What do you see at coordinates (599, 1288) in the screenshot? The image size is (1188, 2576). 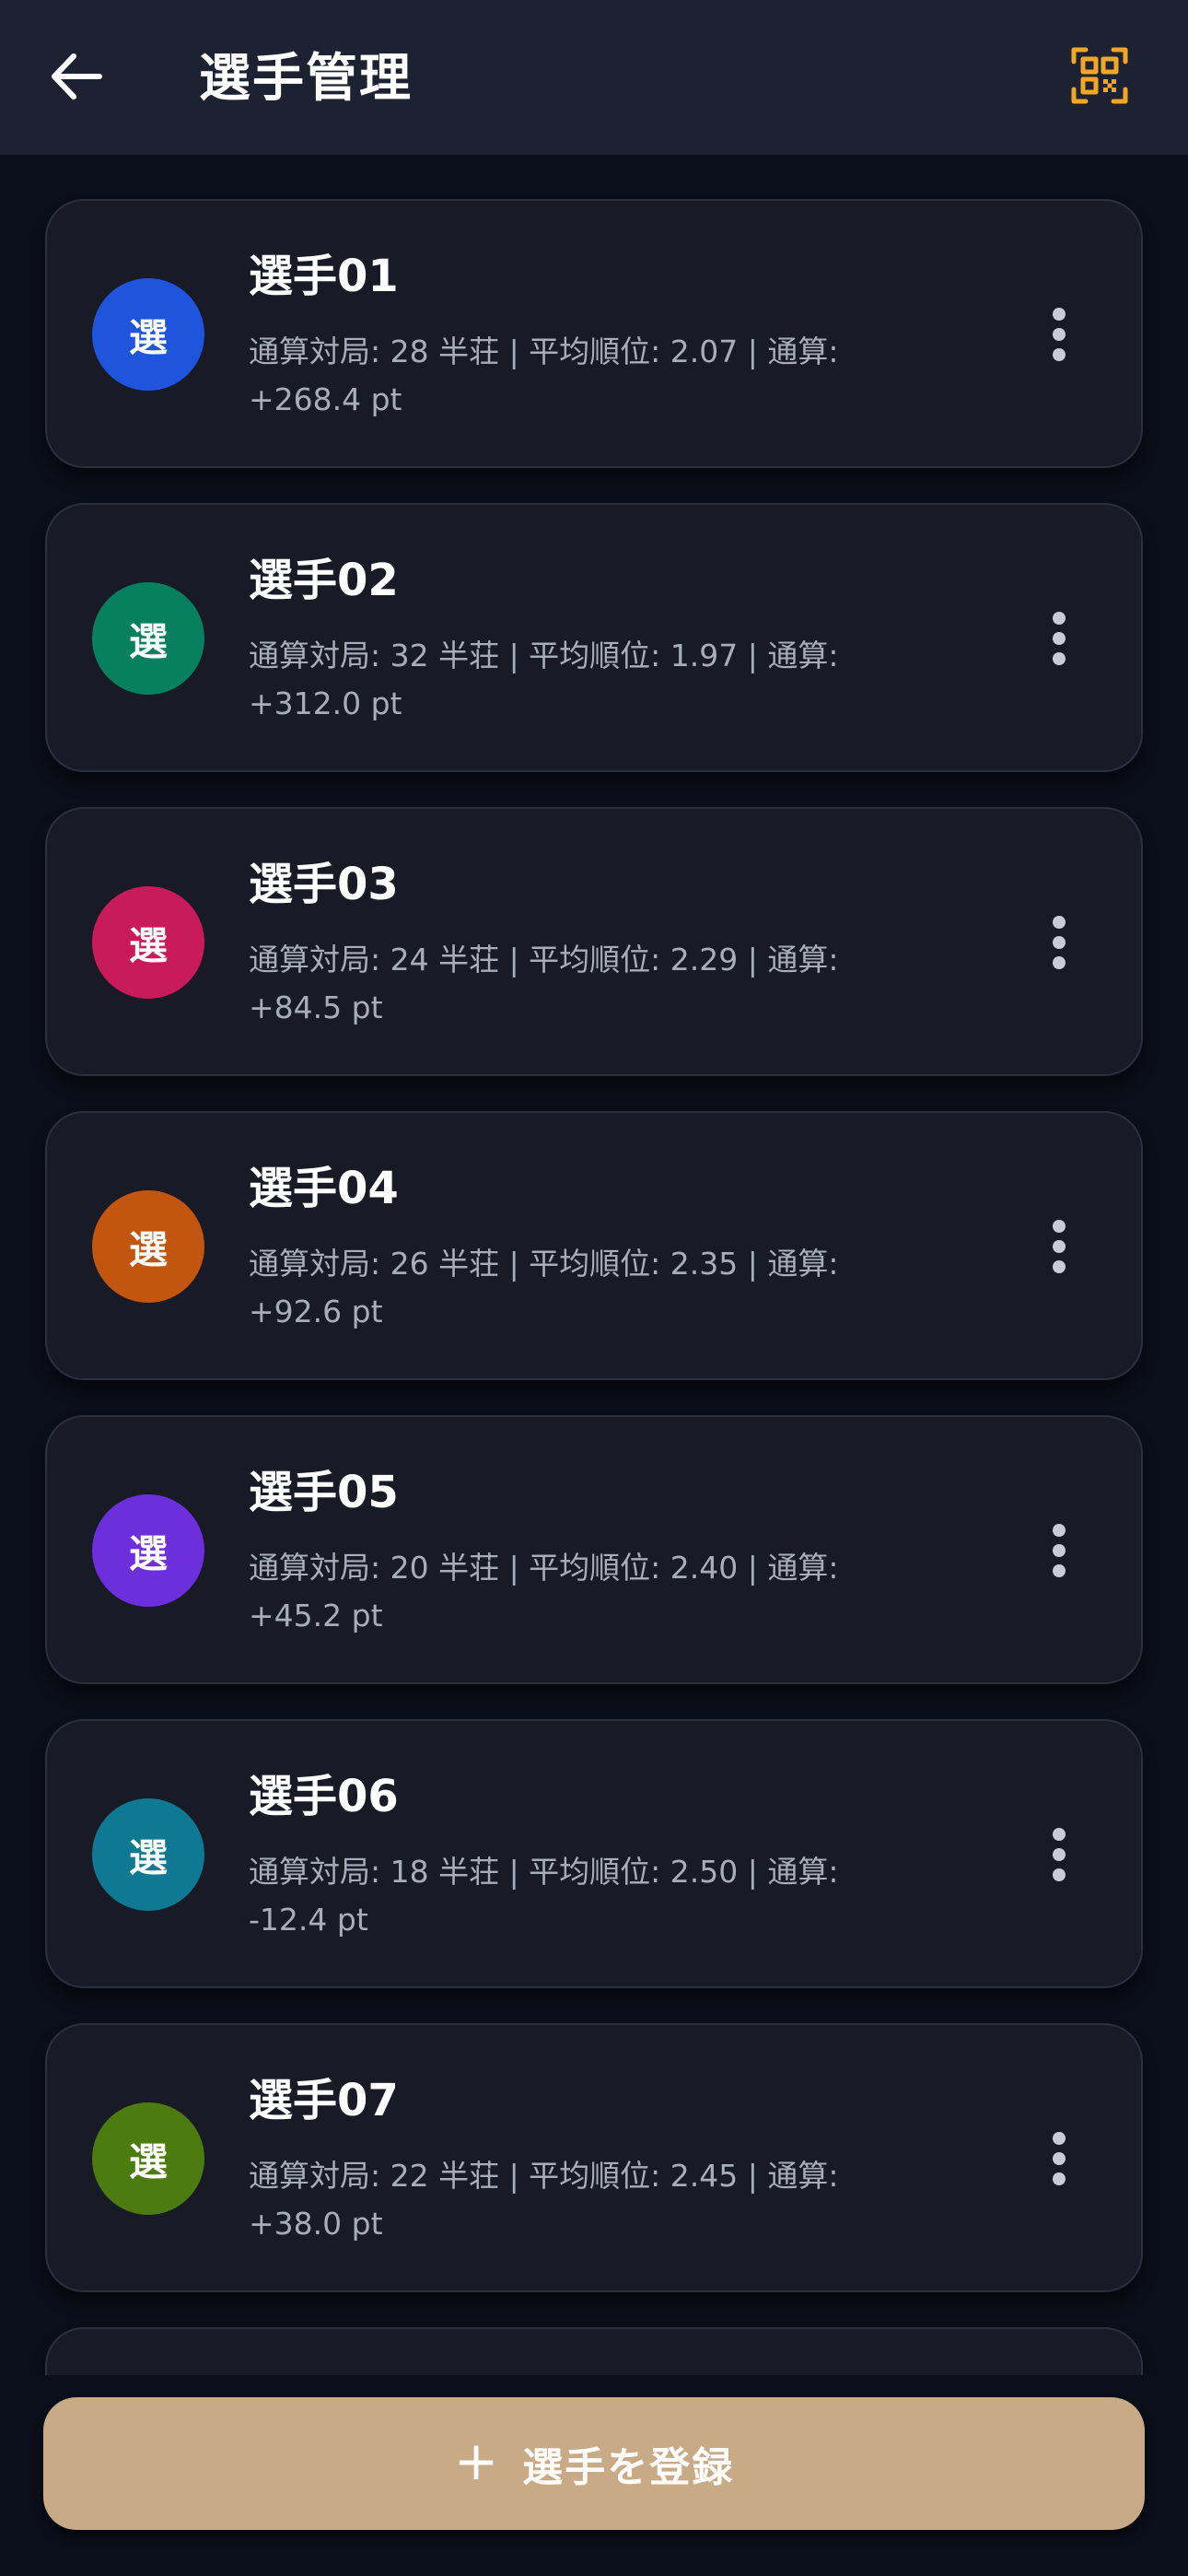 I see `player-stats: 通算対局: 26 半荘 | 平均順位: 2.35 | 通算: +92.6 pt` at bounding box center [599, 1288].